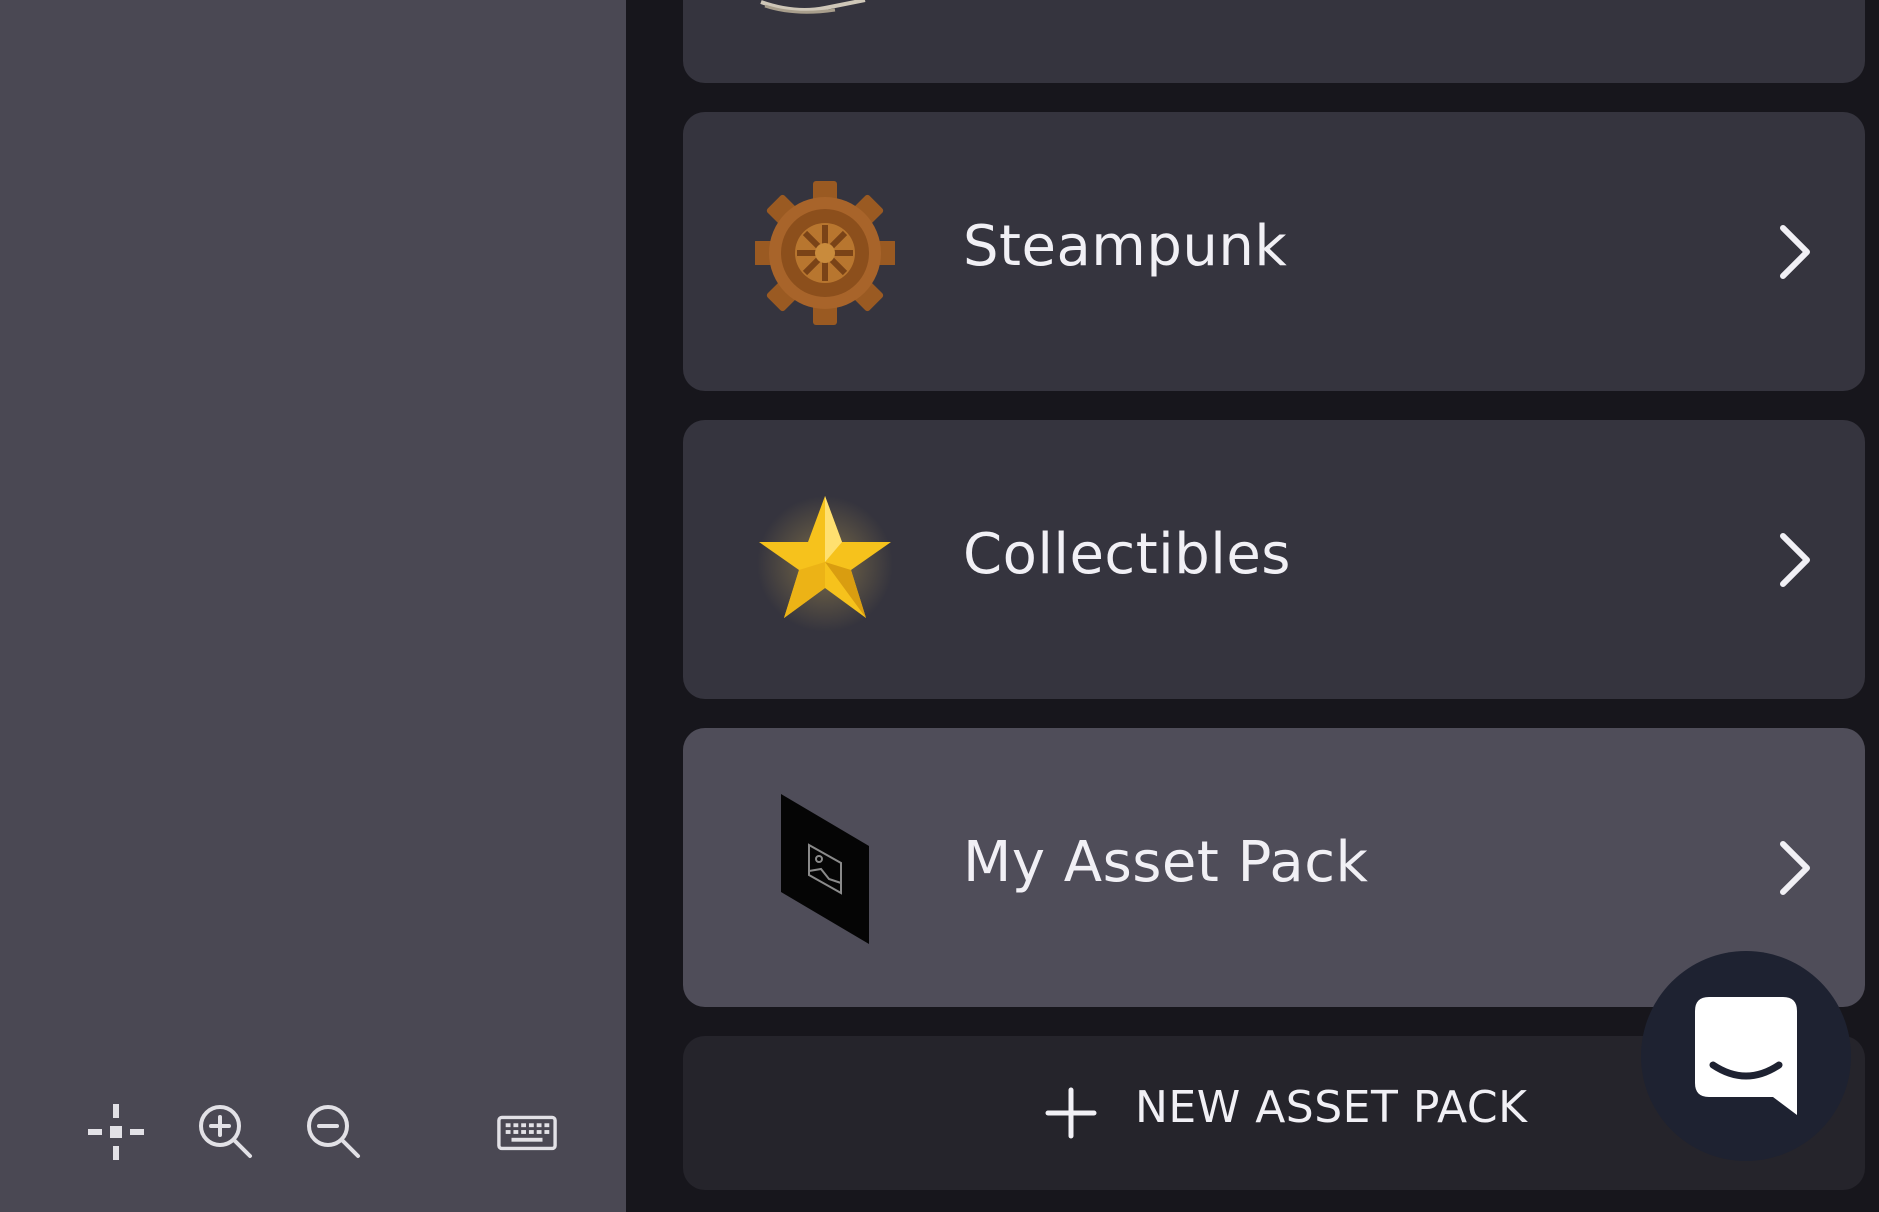 This screenshot has height=1212, width=1879. What do you see at coordinates (825, 14) in the screenshot?
I see `asset-thumbnail-partial` at bounding box center [825, 14].